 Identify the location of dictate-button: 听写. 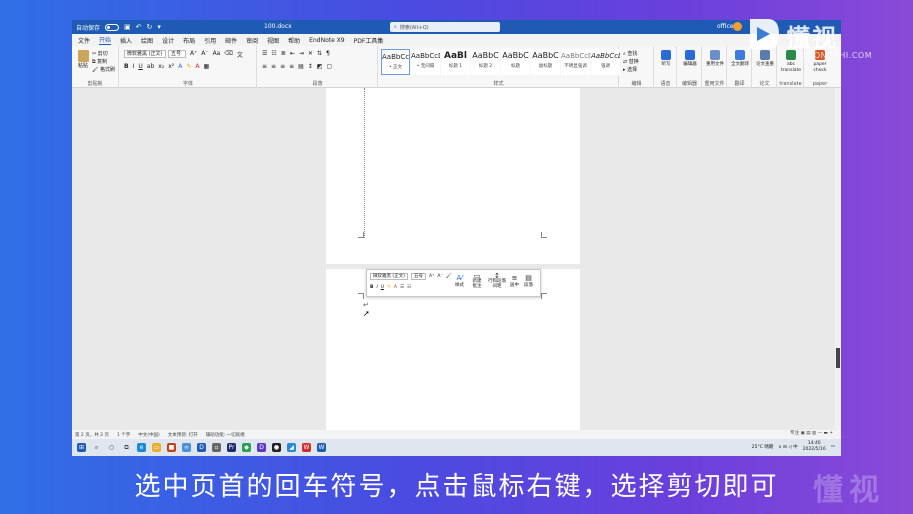
(666, 59).